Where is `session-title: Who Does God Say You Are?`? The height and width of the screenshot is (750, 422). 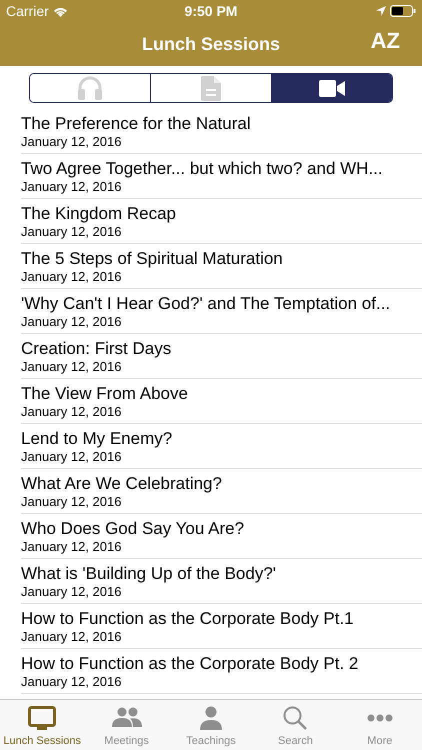
session-title: Who Does God Say You Are? is located at coordinates (133, 528).